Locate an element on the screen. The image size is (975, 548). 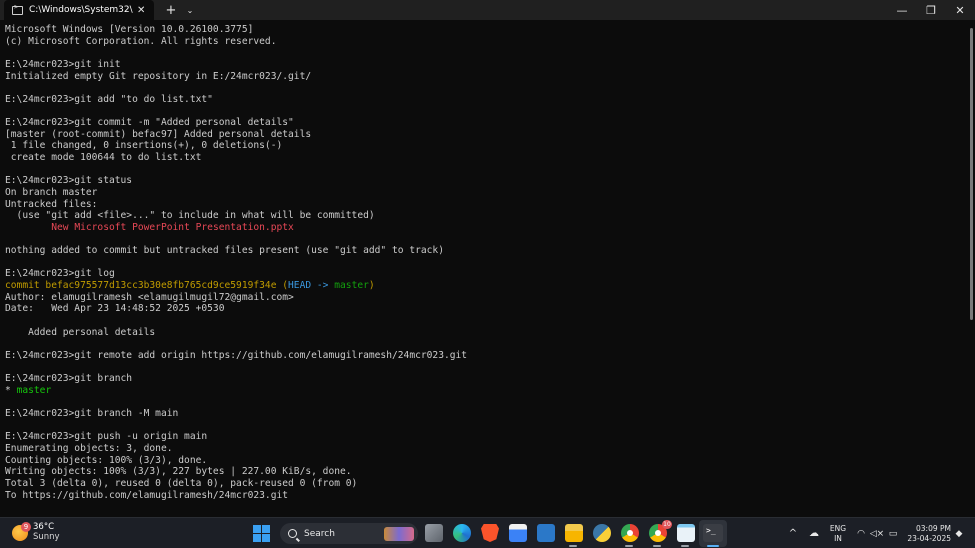
chrome-icon is located at coordinates (630, 533).